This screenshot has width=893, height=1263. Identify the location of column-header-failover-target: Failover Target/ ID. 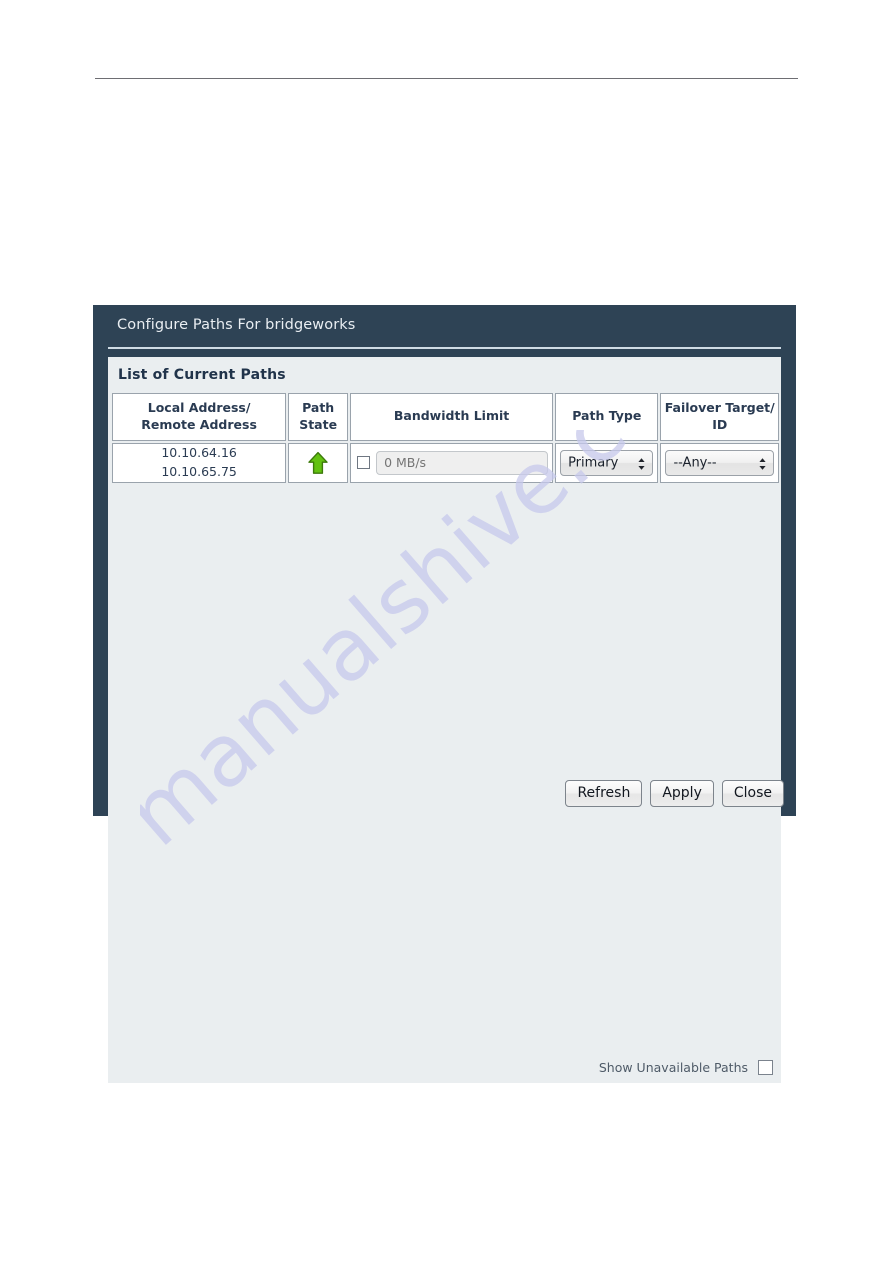
(719, 417).